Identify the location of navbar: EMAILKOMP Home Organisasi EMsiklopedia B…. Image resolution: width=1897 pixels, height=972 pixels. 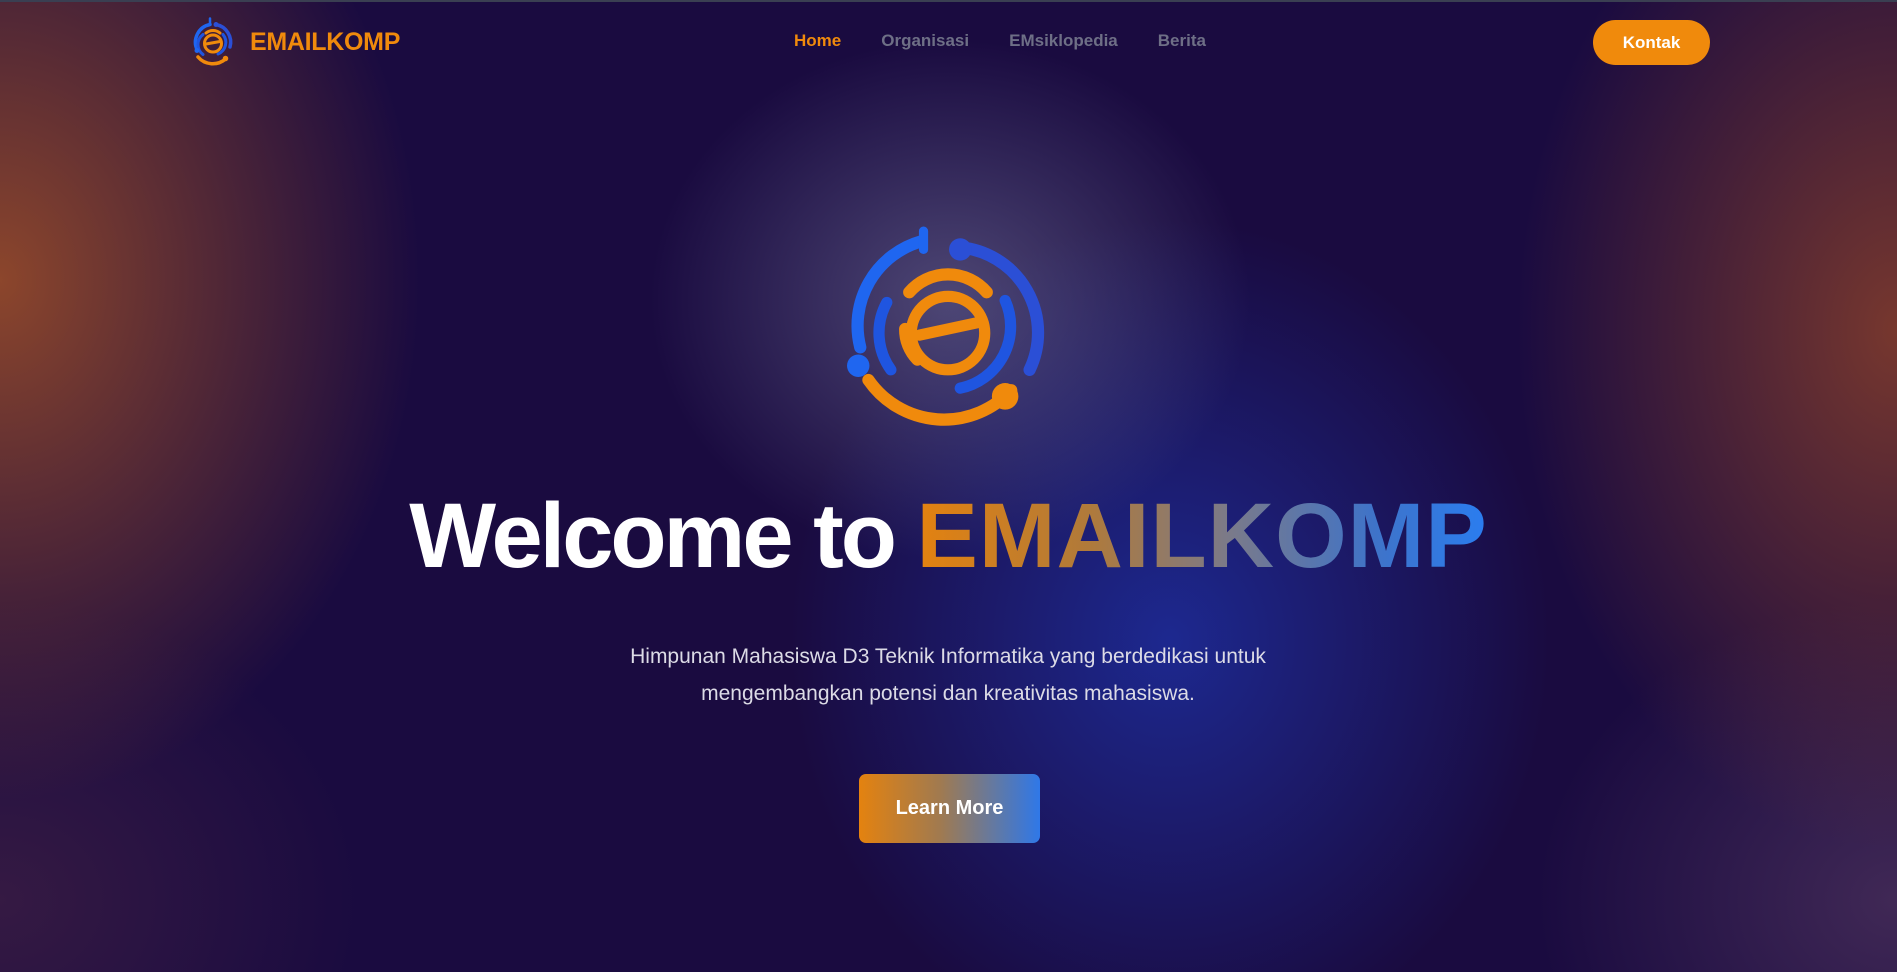
(948, 42).